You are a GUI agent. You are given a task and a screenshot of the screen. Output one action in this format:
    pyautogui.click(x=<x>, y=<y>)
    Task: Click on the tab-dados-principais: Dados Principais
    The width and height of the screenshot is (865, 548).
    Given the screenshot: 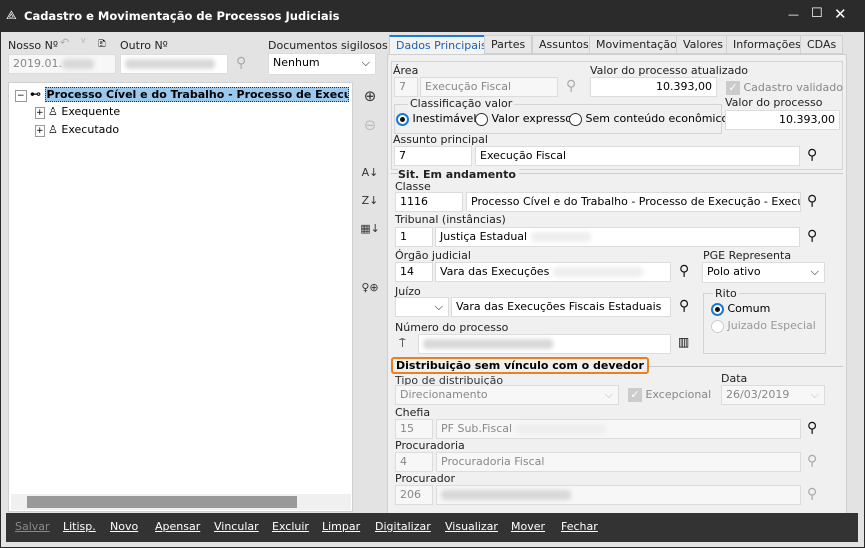 What is the action you would take?
    pyautogui.click(x=441, y=45)
    